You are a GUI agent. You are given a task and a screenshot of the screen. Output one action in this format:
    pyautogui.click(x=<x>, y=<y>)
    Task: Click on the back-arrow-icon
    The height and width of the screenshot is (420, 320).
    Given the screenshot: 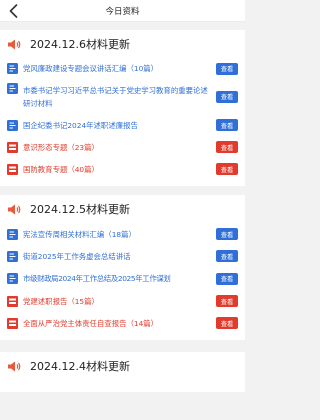 What is the action you would take?
    pyautogui.click(x=13, y=11)
    